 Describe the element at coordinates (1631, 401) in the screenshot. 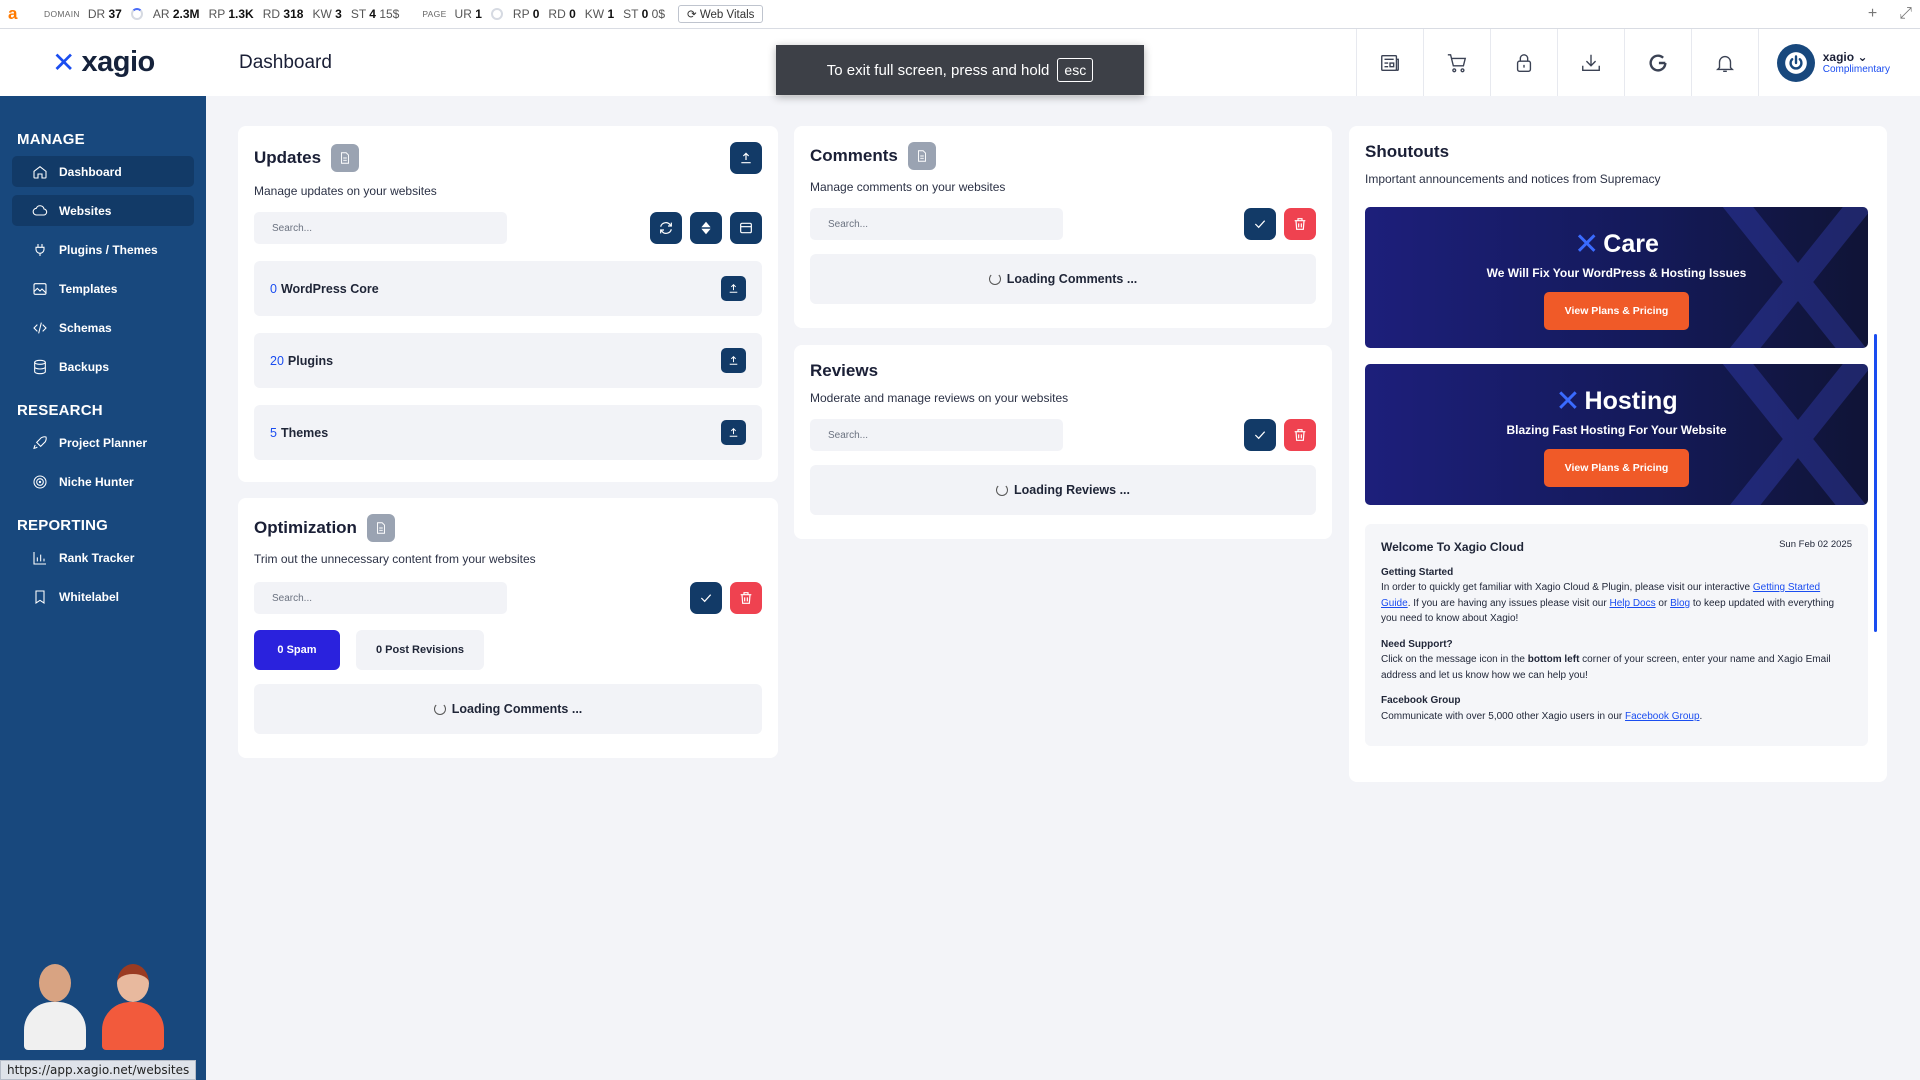

I see `hosting-brand: Hosting` at that location.